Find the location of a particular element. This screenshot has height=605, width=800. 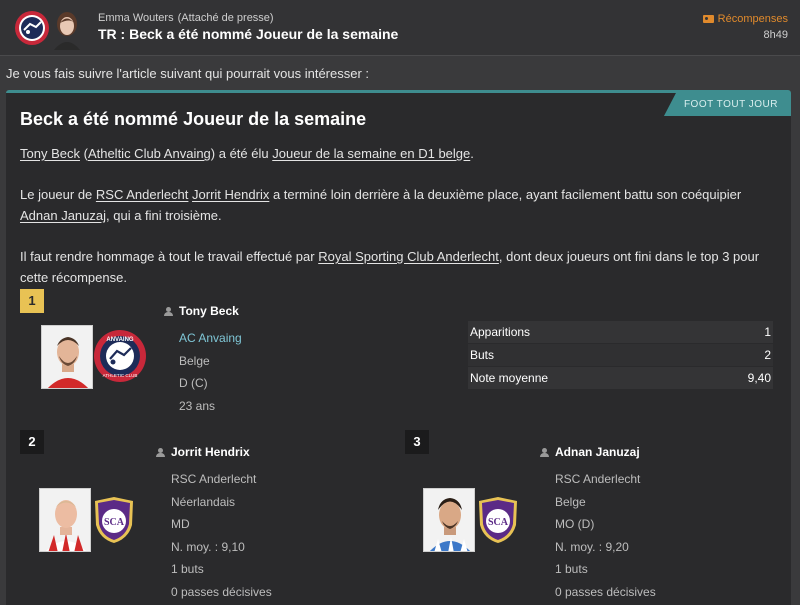

rewards-label: Récompenses is located at coordinates (752, 19).